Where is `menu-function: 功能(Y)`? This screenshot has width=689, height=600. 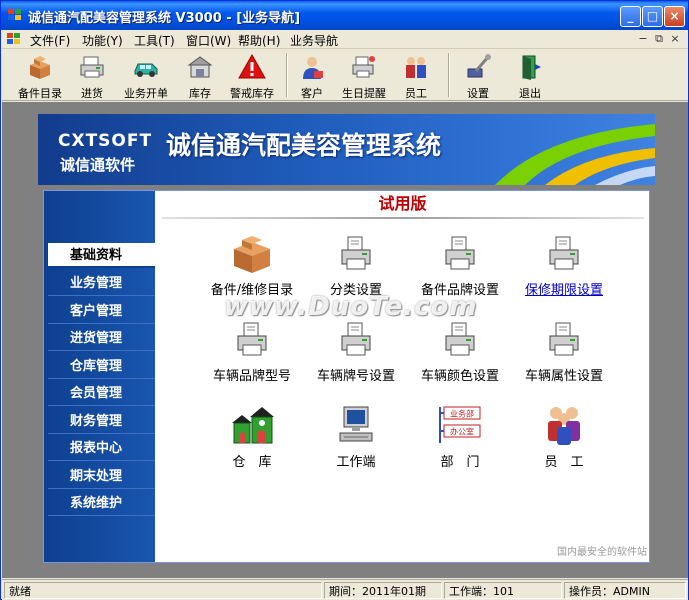
menu-function: 功能(Y) is located at coordinates (102, 40).